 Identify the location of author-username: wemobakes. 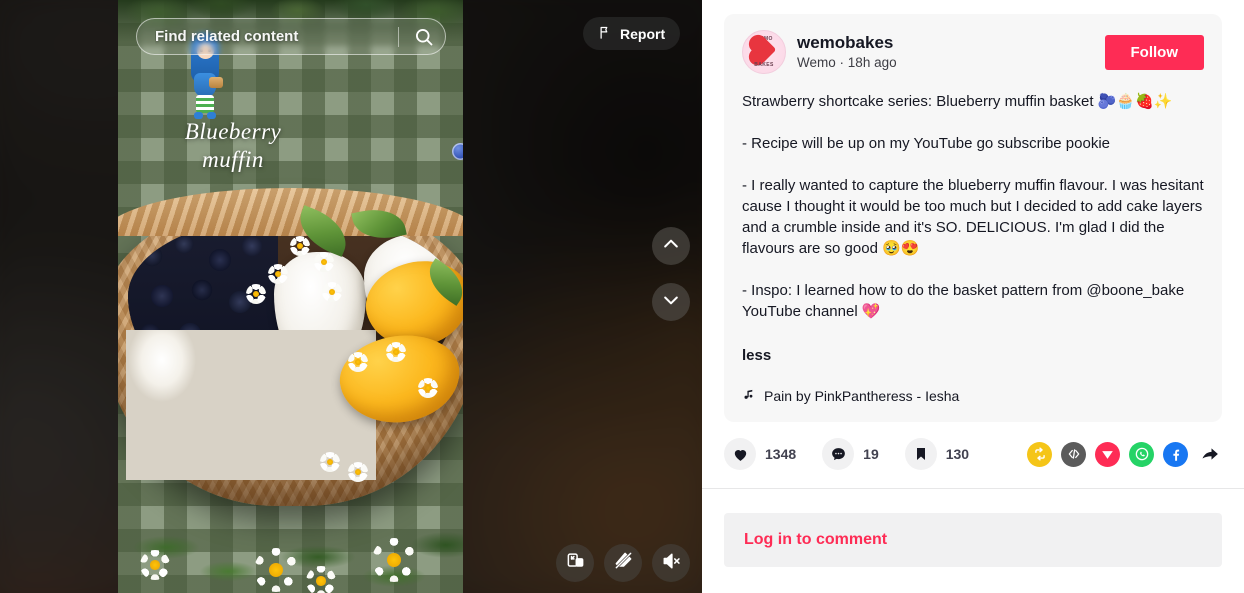
(945, 43).